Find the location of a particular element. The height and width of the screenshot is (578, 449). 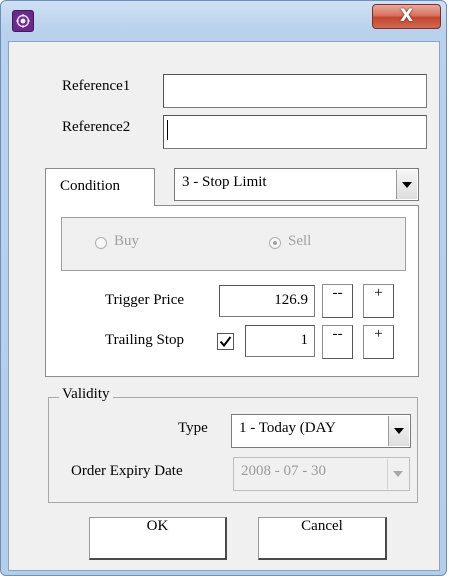

type-label: Type is located at coordinates (193, 428).